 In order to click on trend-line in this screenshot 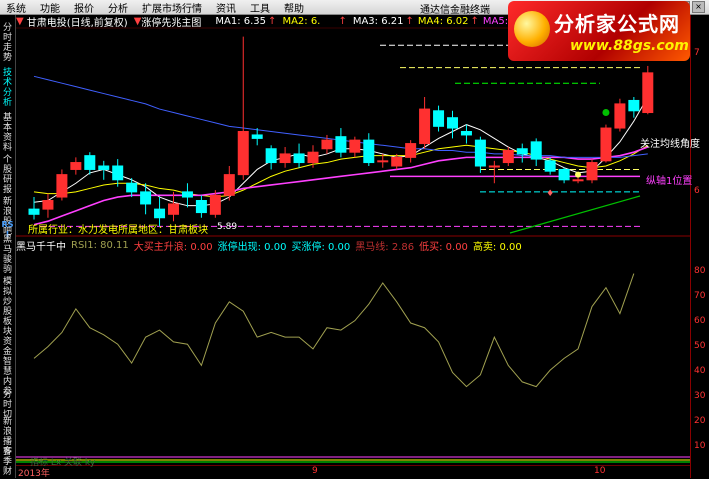, I will do `click(575, 214)`.